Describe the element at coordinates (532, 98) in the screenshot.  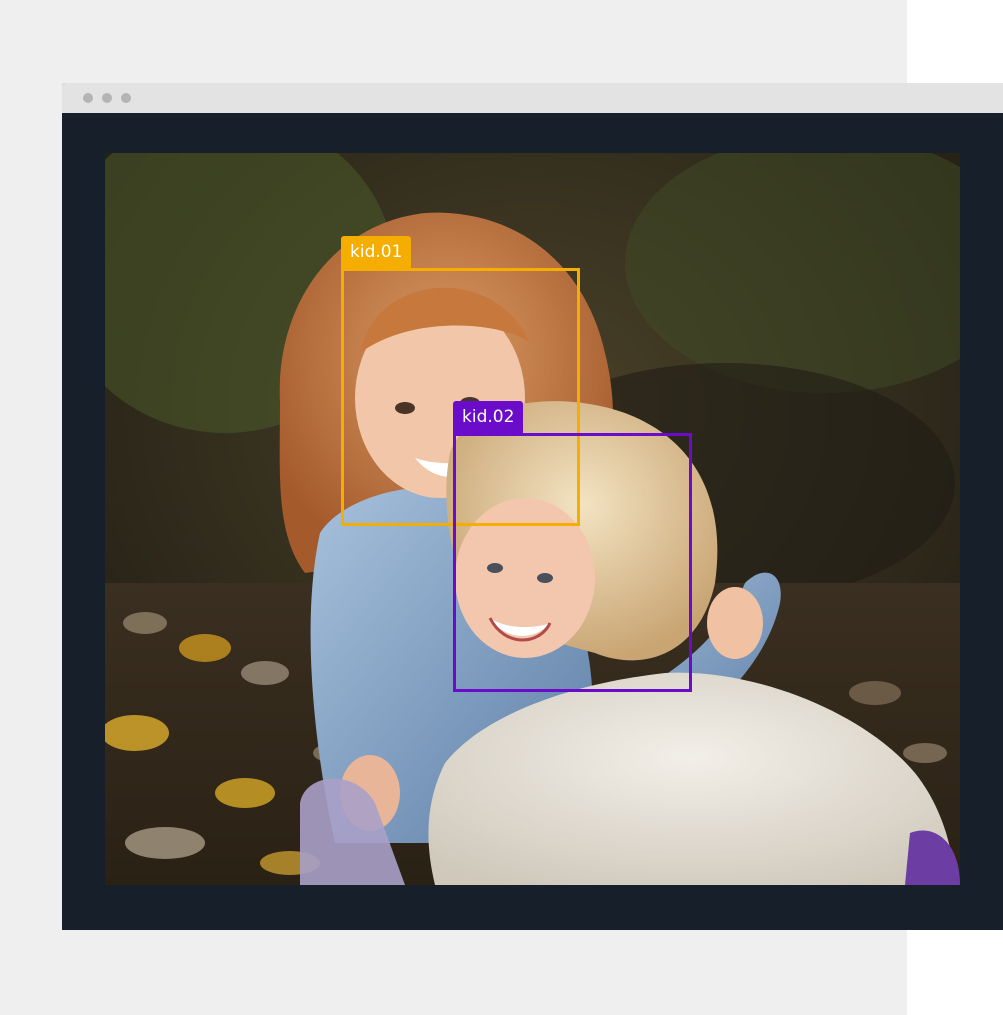
I see `window-titlebar` at that location.